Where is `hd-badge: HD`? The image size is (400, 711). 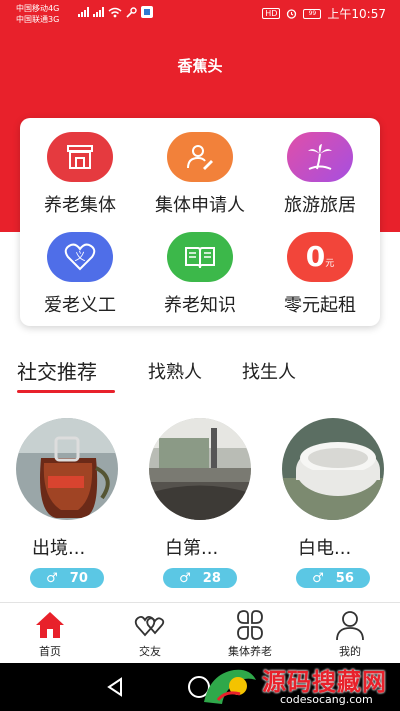 hd-badge: HD is located at coordinates (271, 13).